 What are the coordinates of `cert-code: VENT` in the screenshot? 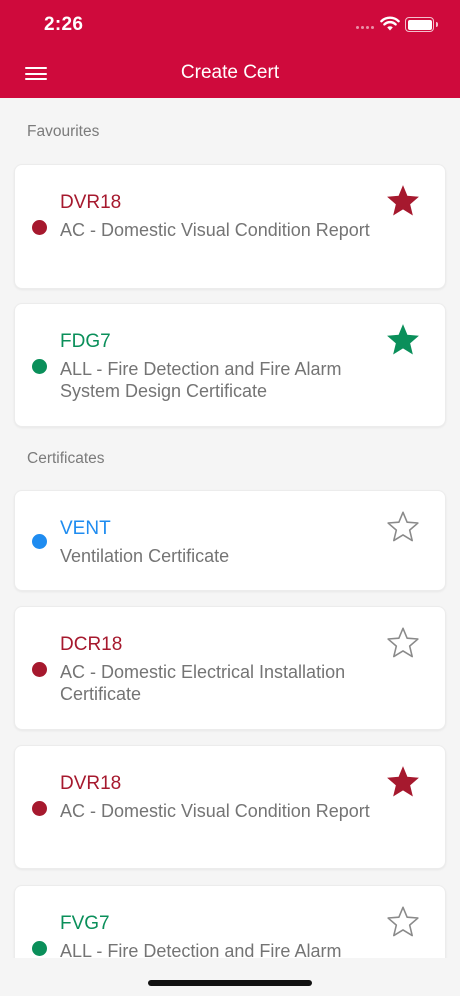 It's located at (85, 528).